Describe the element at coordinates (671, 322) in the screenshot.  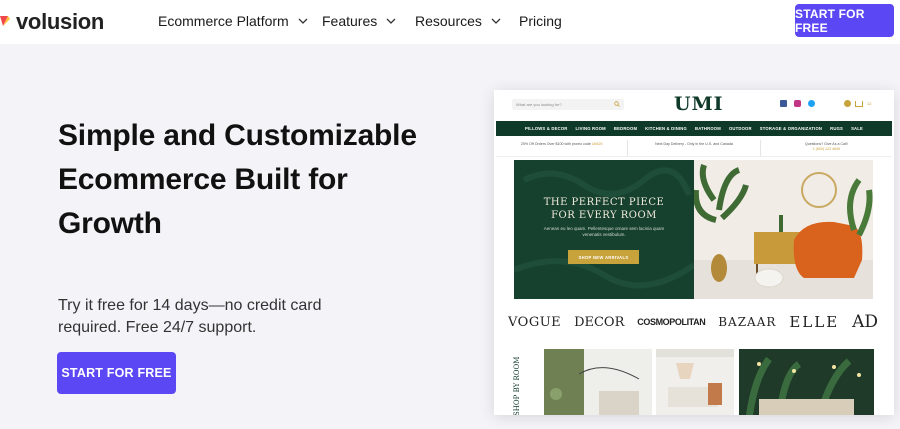
I see `press-logo-cosmopolitan: COSMOPOLITAN` at that location.